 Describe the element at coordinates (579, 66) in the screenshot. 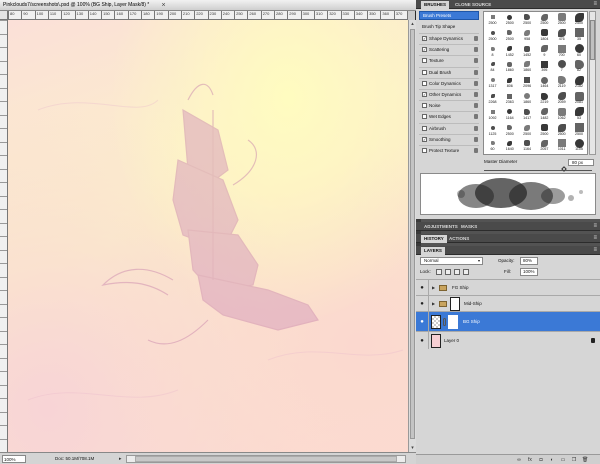

I see `brush-preset: 82` at that location.